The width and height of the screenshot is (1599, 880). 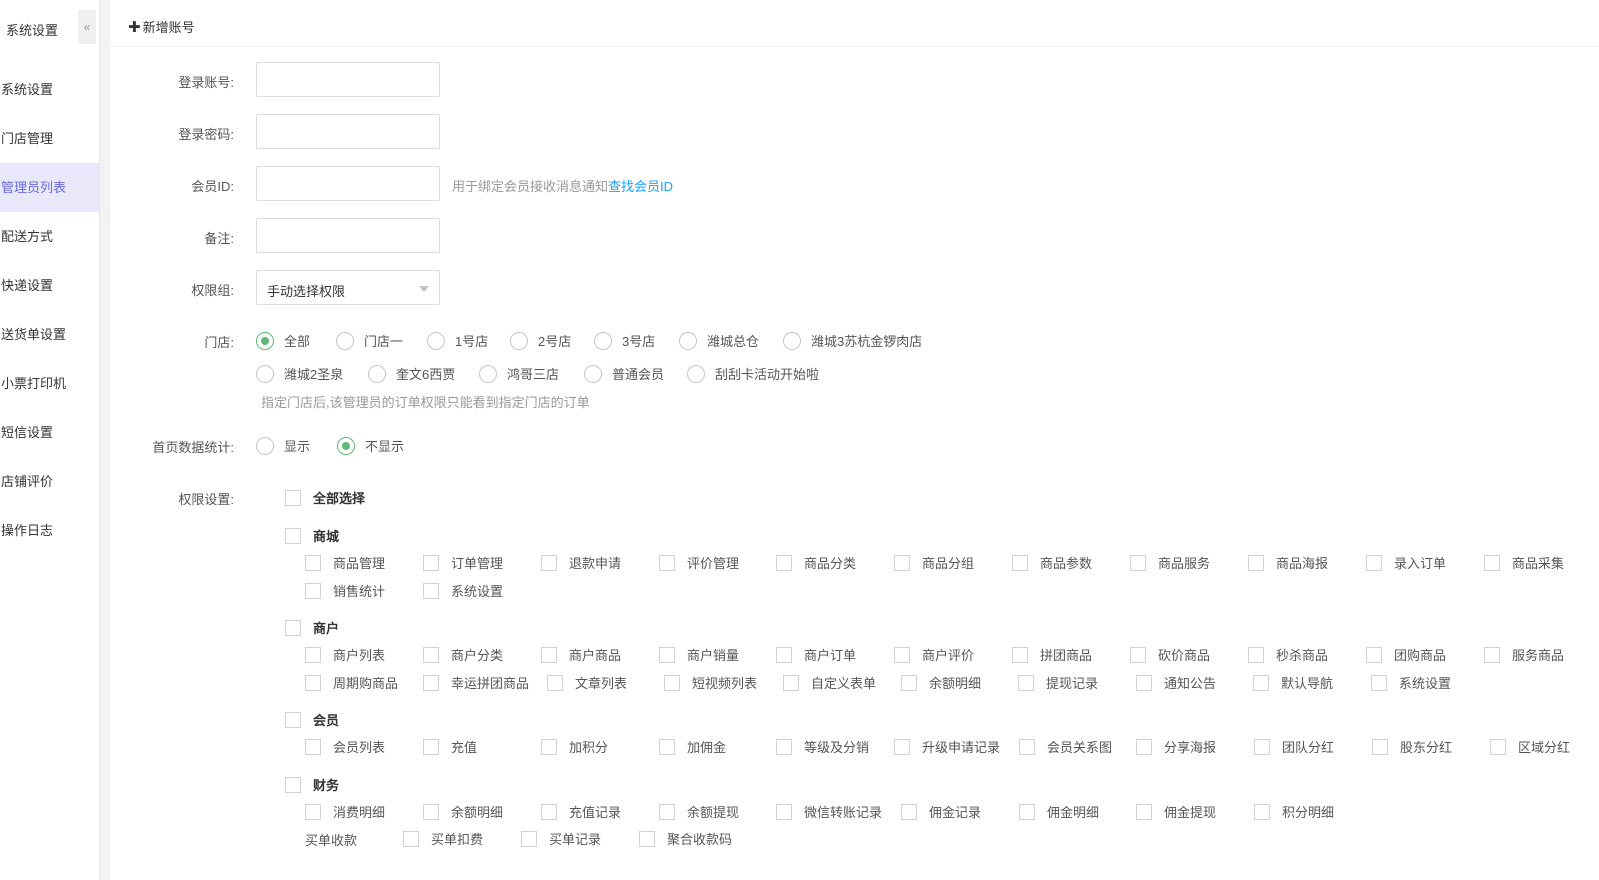 I want to click on add-account-tab: ✚ 新增账号, so click(x=161, y=26).